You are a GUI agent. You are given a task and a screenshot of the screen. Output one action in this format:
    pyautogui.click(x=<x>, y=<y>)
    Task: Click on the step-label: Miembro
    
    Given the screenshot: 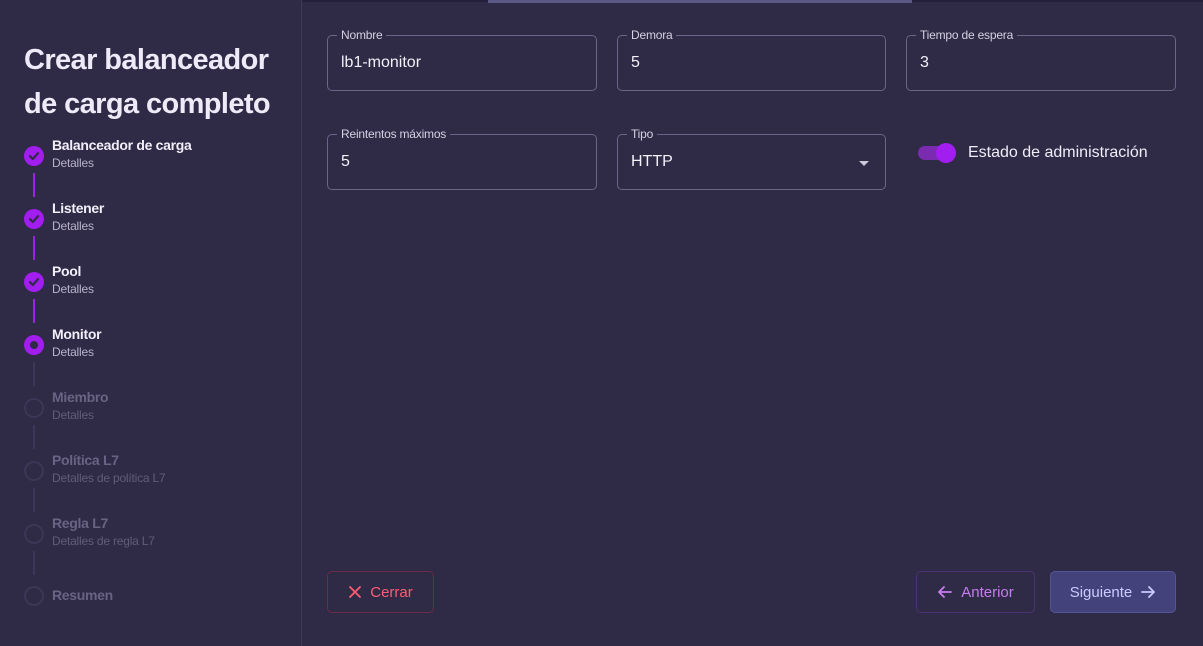 What is the action you would take?
    pyautogui.click(x=80, y=397)
    